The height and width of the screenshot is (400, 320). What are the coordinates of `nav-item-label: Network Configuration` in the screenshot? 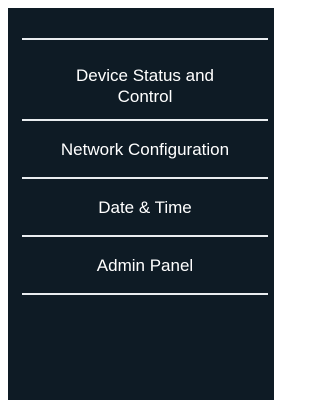 It's located at (145, 149).